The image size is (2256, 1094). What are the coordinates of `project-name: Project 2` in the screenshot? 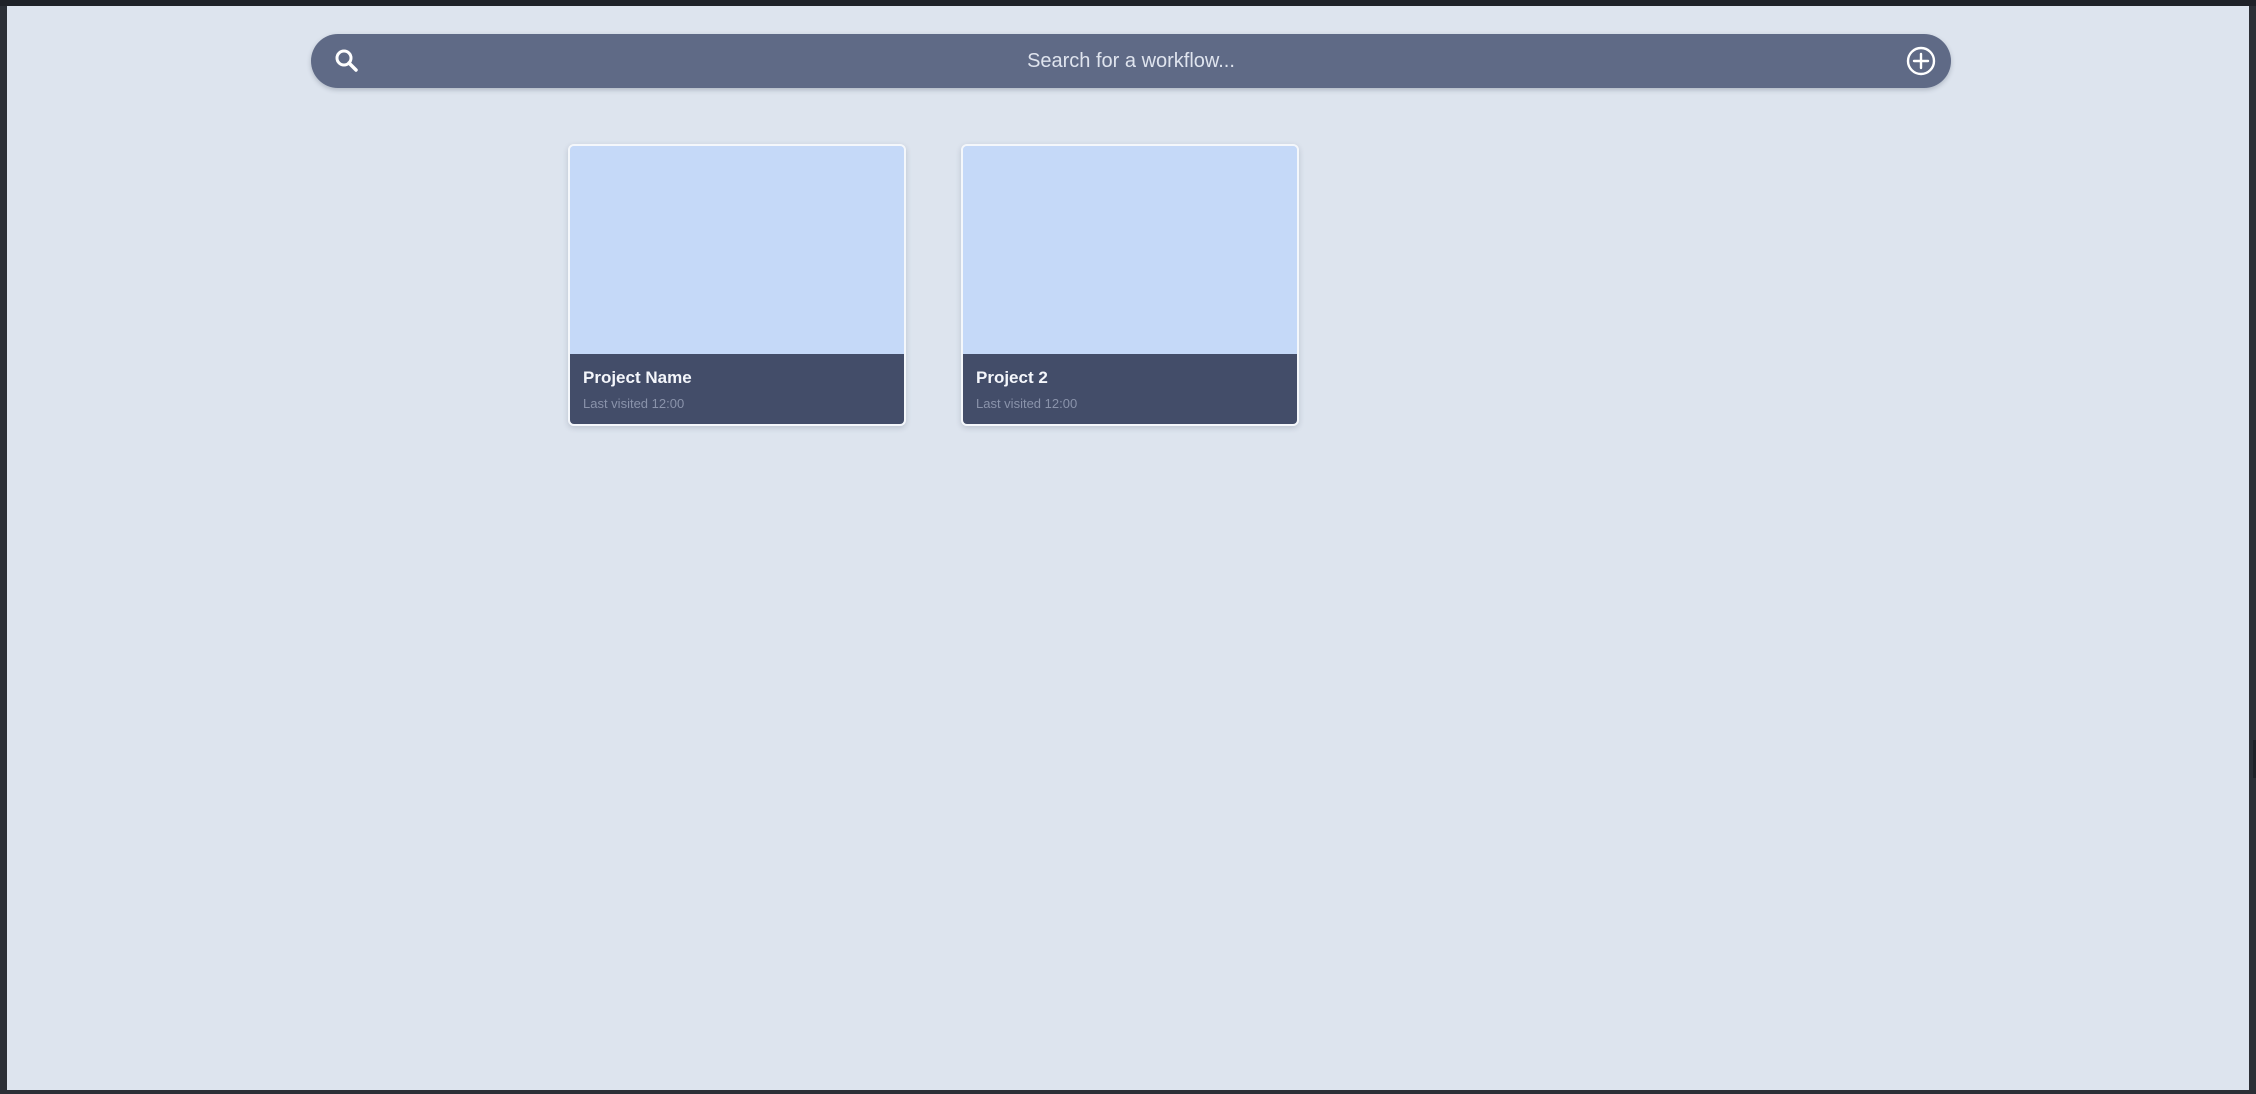 It's located at (1012, 377).